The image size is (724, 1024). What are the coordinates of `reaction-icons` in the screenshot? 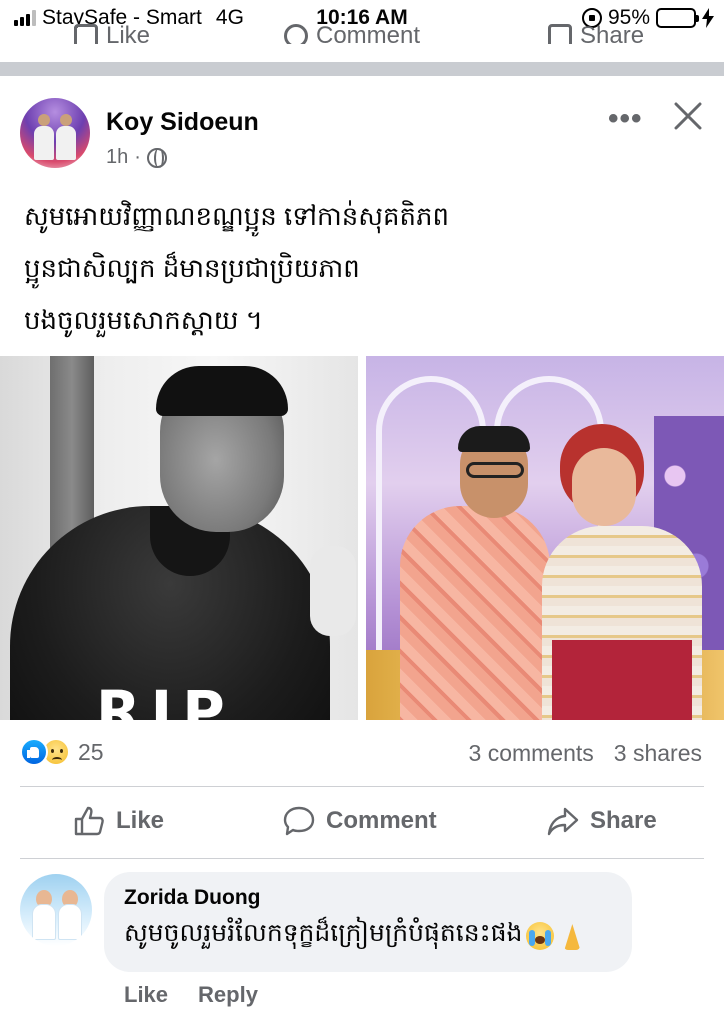 It's located at (45, 752).